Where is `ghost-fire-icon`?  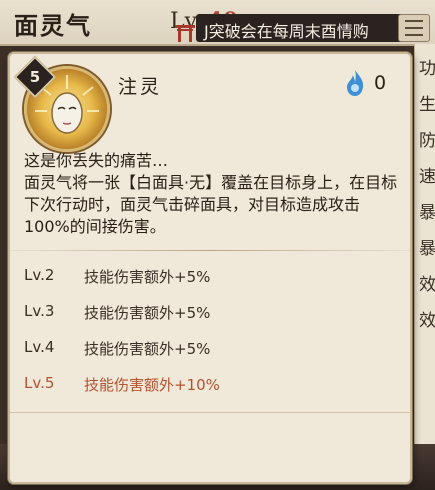 ghost-fire-icon is located at coordinates (355, 83).